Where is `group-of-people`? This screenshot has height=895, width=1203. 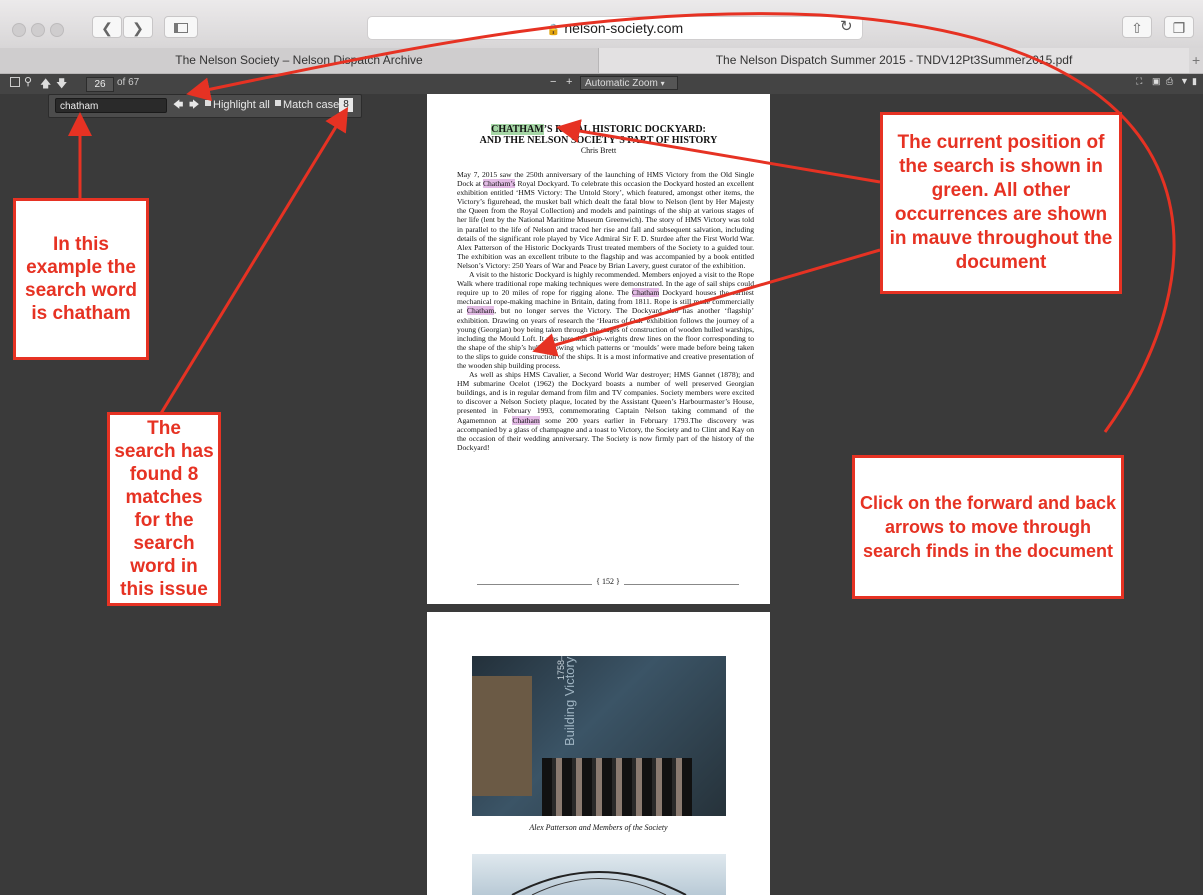 group-of-people is located at coordinates (617, 787).